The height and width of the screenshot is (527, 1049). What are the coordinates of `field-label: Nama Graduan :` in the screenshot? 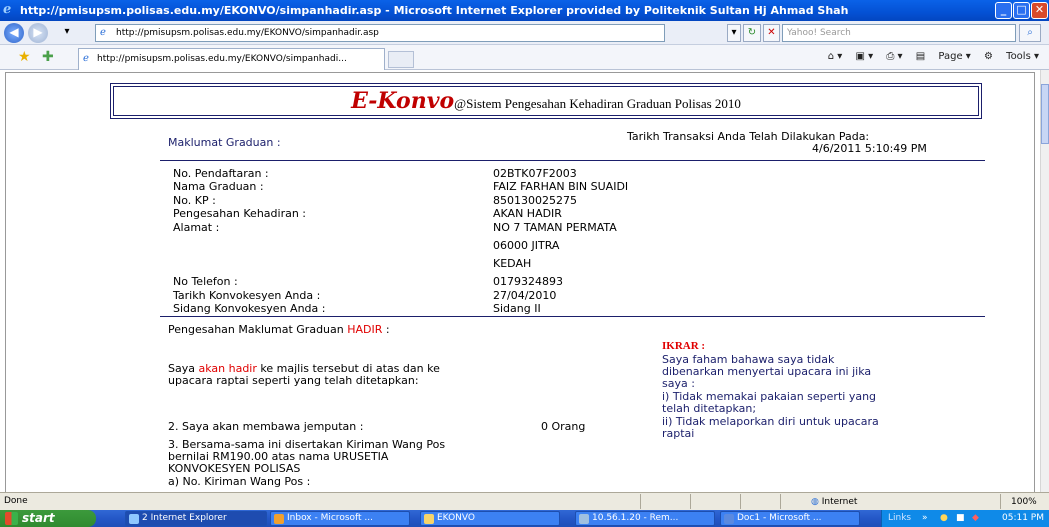 It's located at (218, 186).